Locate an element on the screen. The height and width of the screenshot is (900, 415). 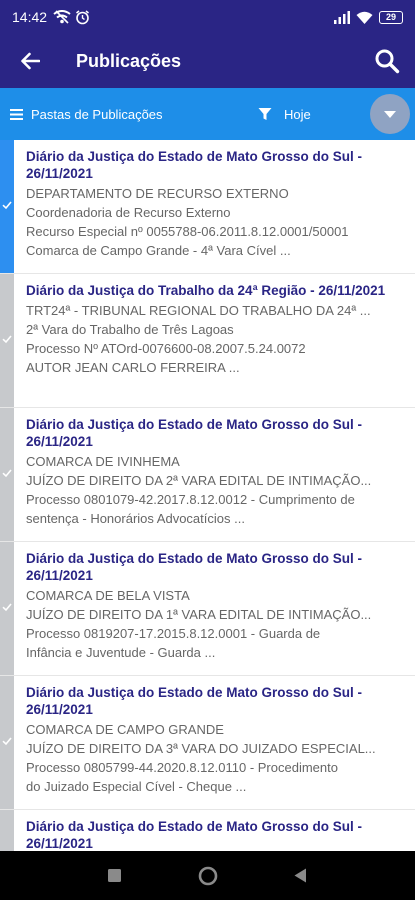
recents-button is located at coordinates (114, 875).